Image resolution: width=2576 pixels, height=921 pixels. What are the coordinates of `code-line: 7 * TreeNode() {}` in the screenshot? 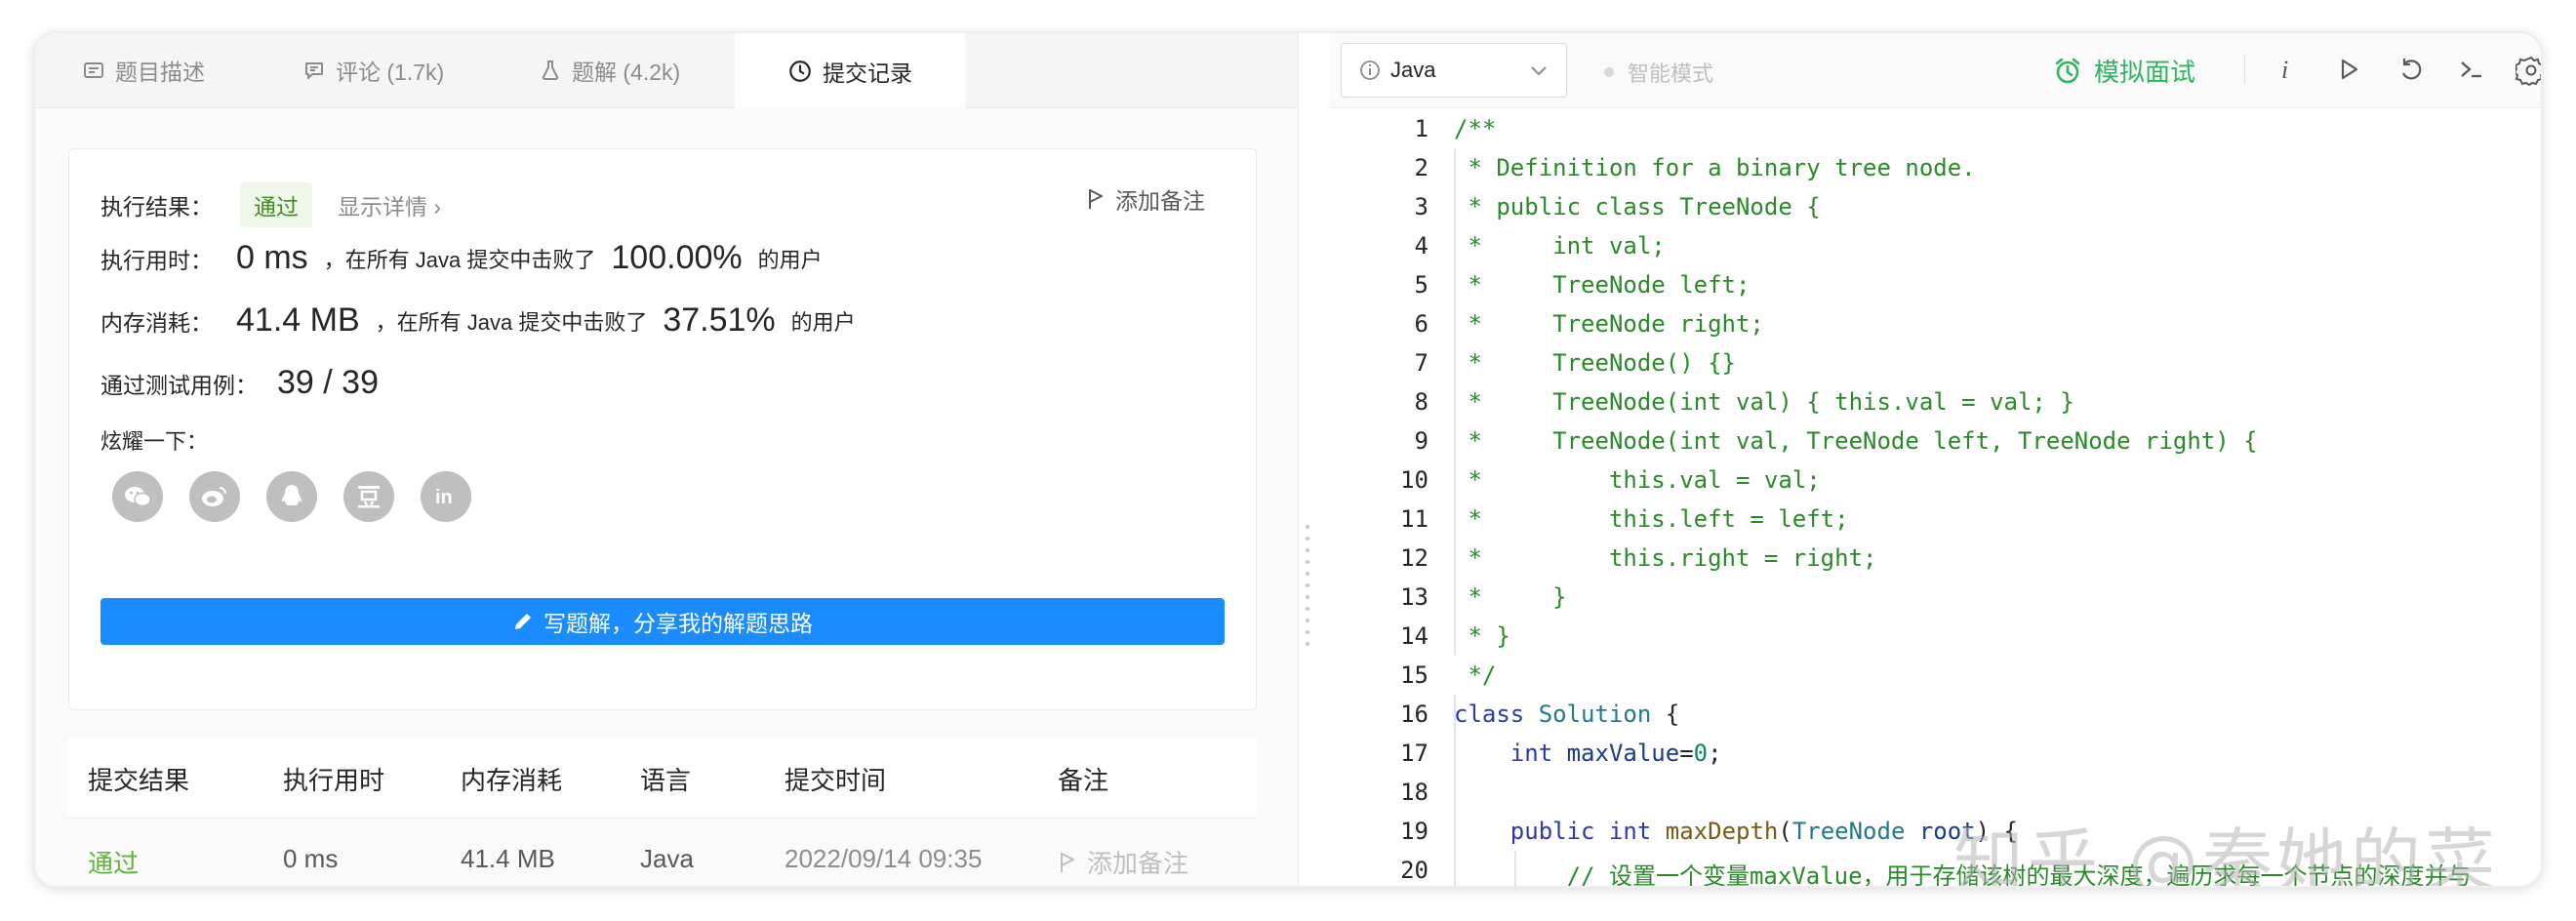 It's located at (1935, 362).